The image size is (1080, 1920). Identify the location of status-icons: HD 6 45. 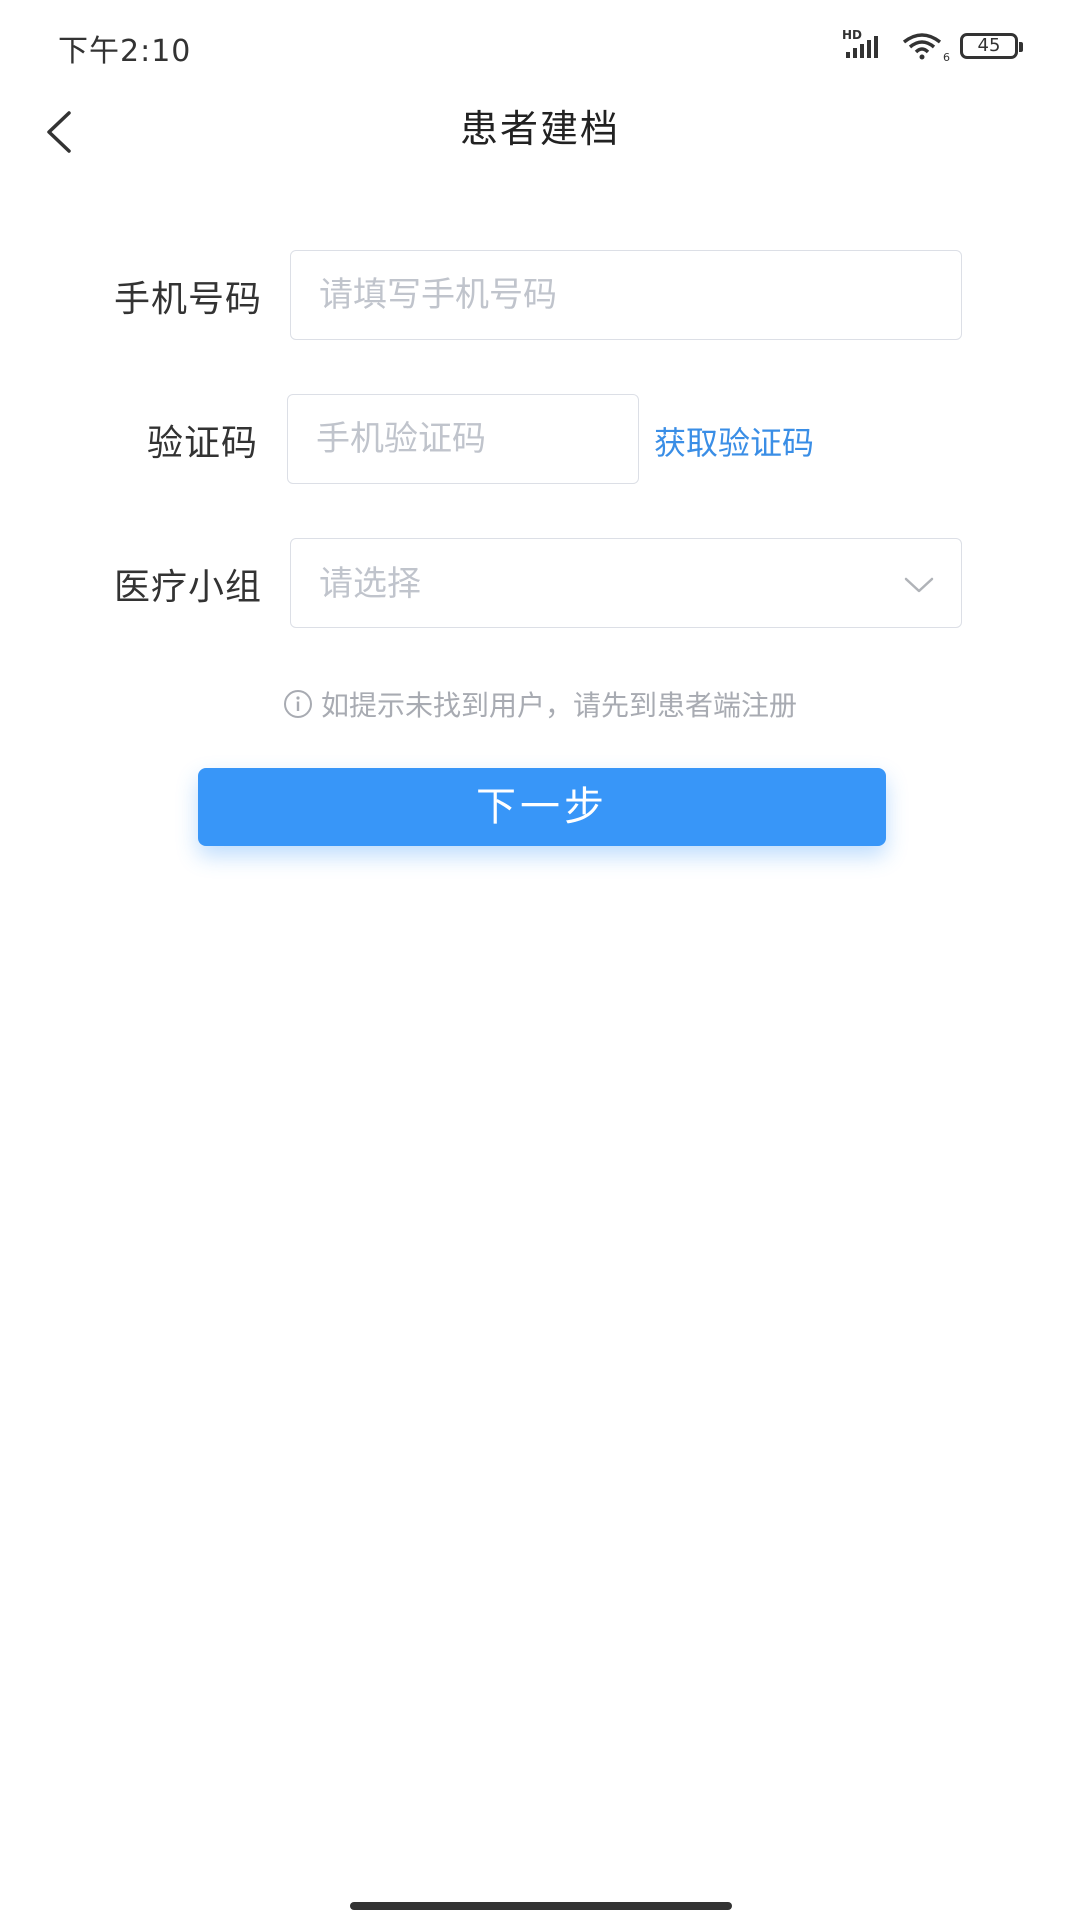
(932, 46).